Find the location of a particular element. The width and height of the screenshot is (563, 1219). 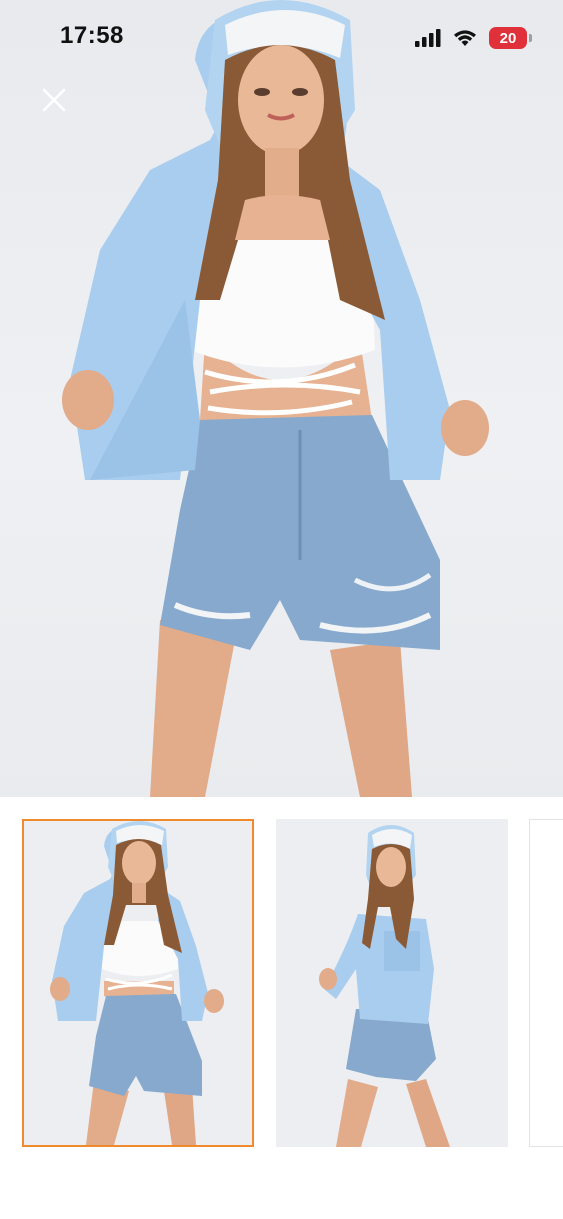

status-icons: 20 is located at coordinates (473, 38).